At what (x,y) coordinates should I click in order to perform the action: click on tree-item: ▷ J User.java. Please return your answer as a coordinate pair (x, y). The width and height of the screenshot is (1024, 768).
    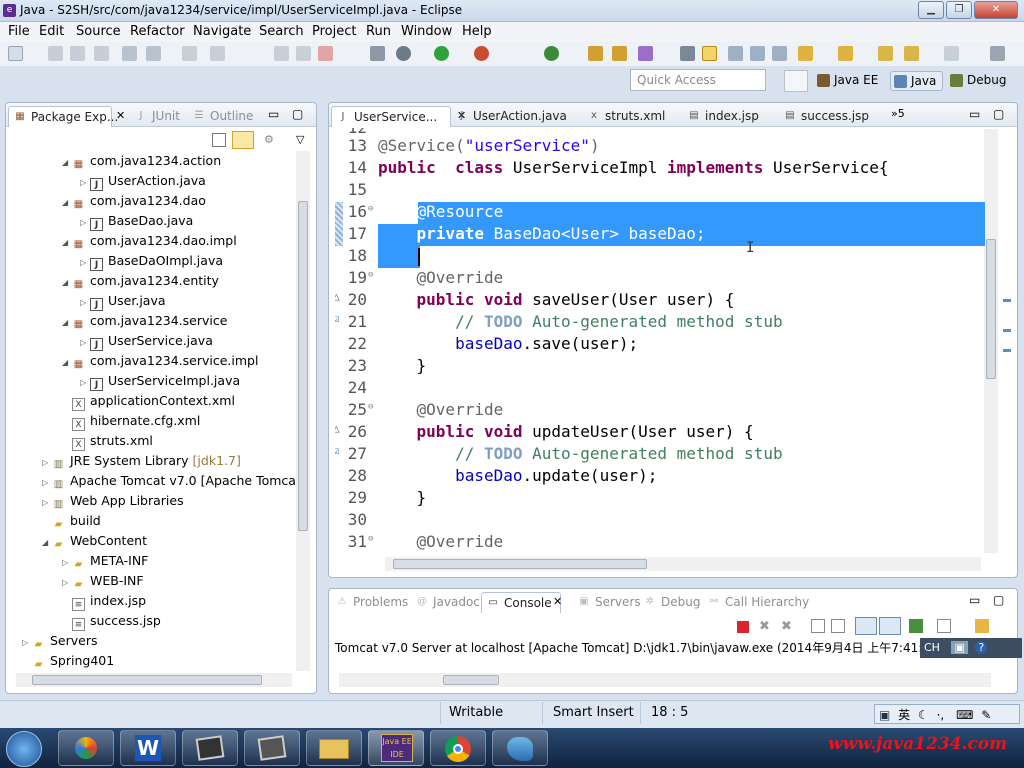
    Looking at the image, I should click on (123, 301).